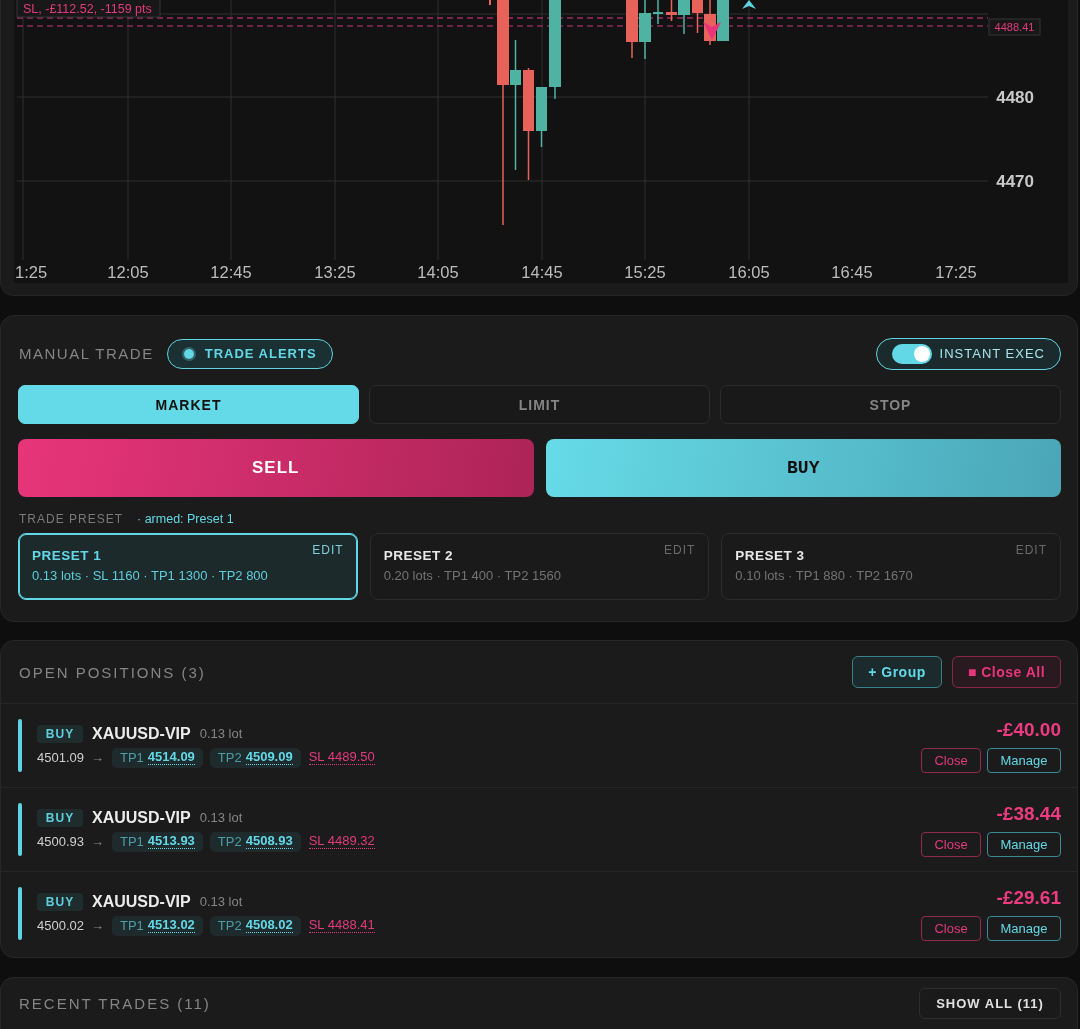 The height and width of the screenshot is (1029, 1080). I want to click on order-type-tab: STOP, so click(890, 404).